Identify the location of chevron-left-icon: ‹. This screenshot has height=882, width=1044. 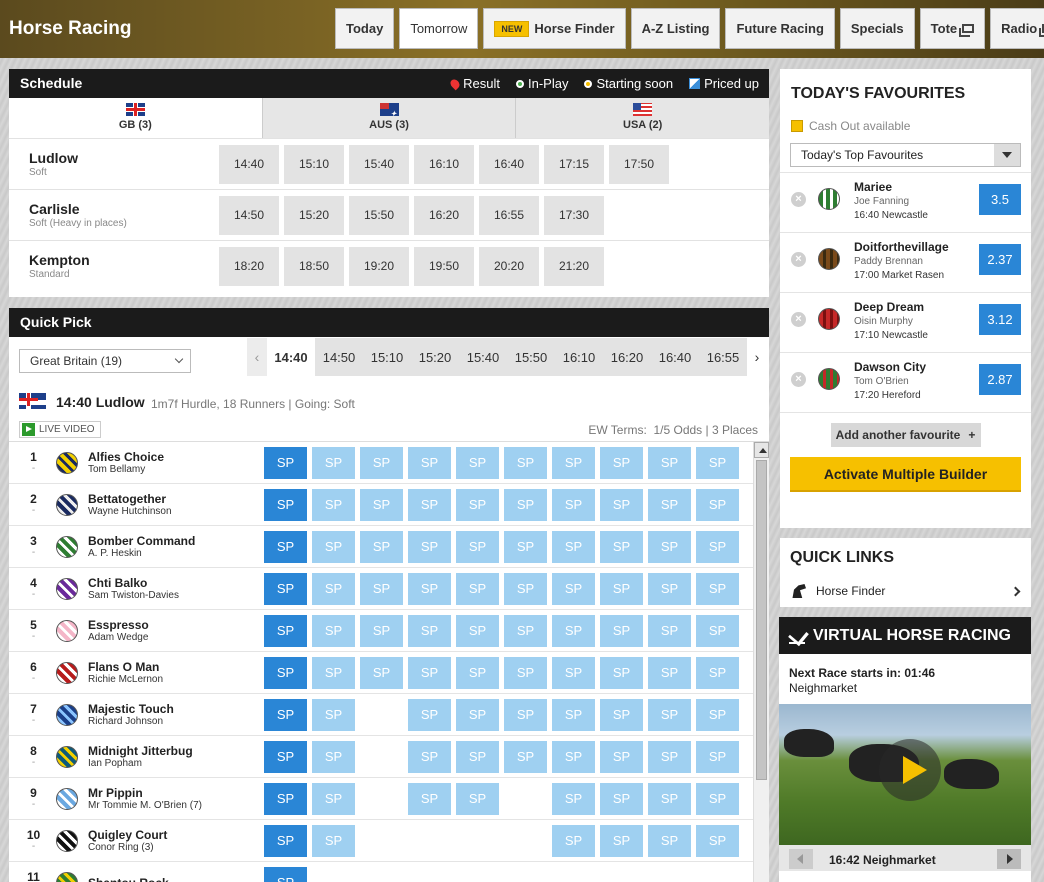
(257, 357).